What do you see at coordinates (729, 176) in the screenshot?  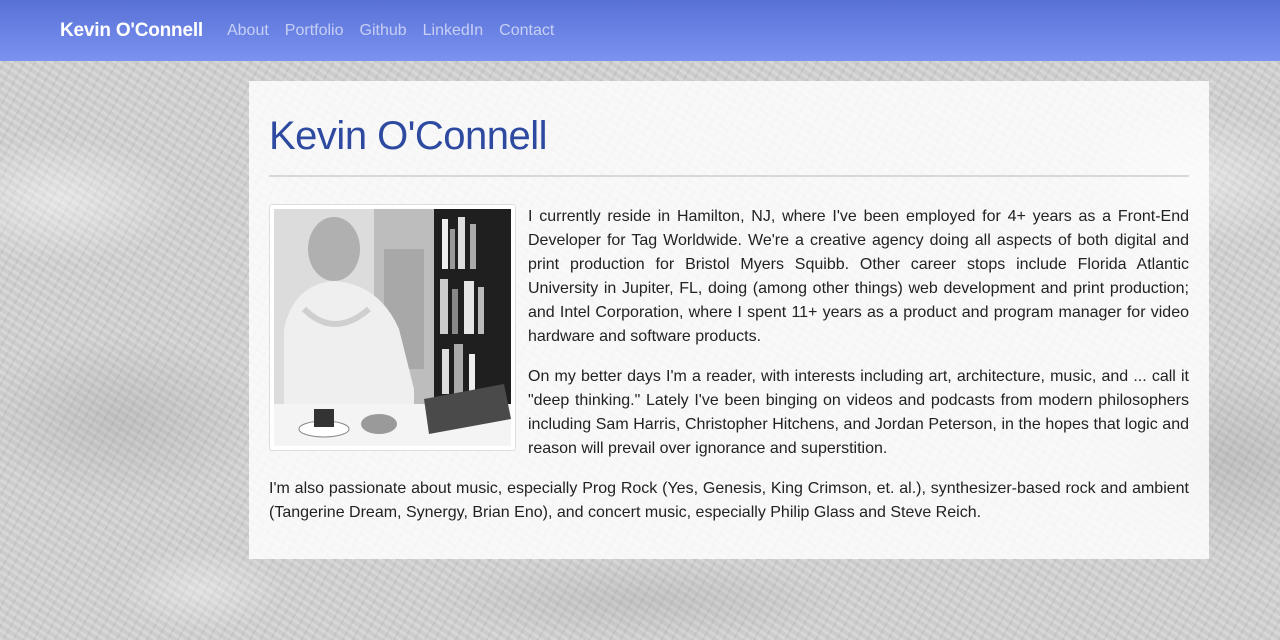 I see `title-divider` at bounding box center [729, 176].